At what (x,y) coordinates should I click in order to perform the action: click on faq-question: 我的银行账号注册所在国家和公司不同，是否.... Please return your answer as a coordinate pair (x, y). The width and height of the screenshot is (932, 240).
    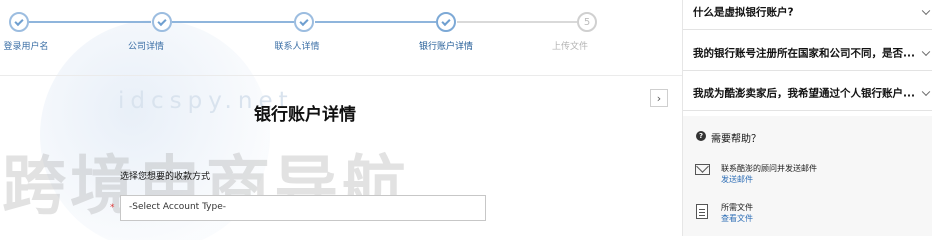
    Looking at the image, I should click on (804, 53).